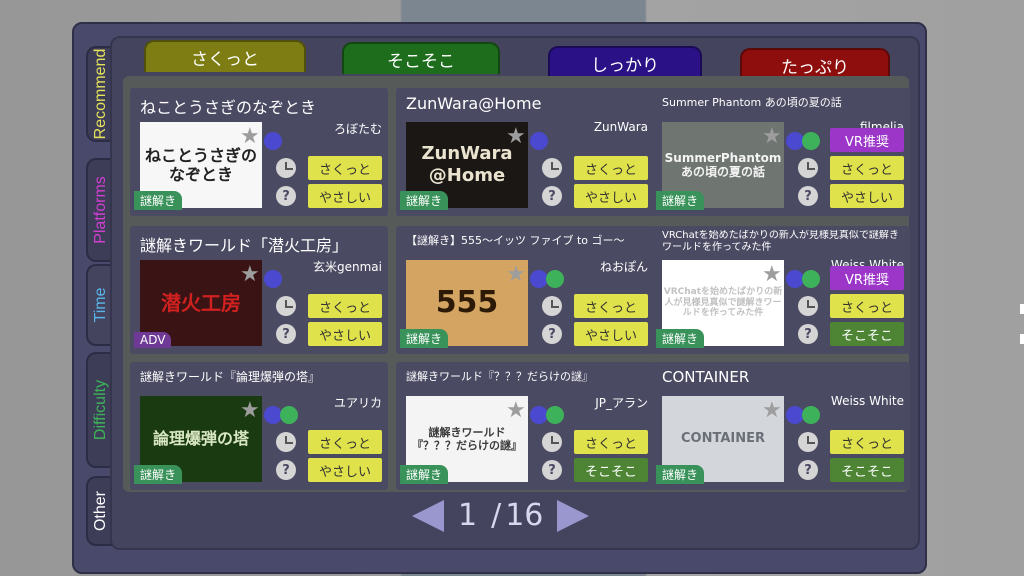 The width and height of the screenshot is (1024, 576). Describe the element at coordinates (421, 58) in the screenshot. I see `top-tab-2: そこそこ` at that location.